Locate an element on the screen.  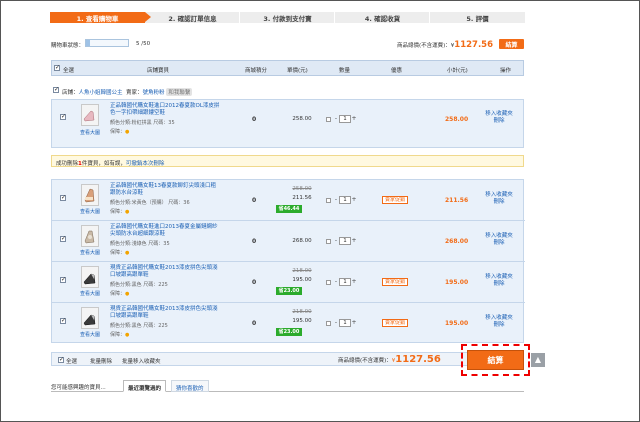
footer-select-all-checkbox is located at coordinates (61, 359).